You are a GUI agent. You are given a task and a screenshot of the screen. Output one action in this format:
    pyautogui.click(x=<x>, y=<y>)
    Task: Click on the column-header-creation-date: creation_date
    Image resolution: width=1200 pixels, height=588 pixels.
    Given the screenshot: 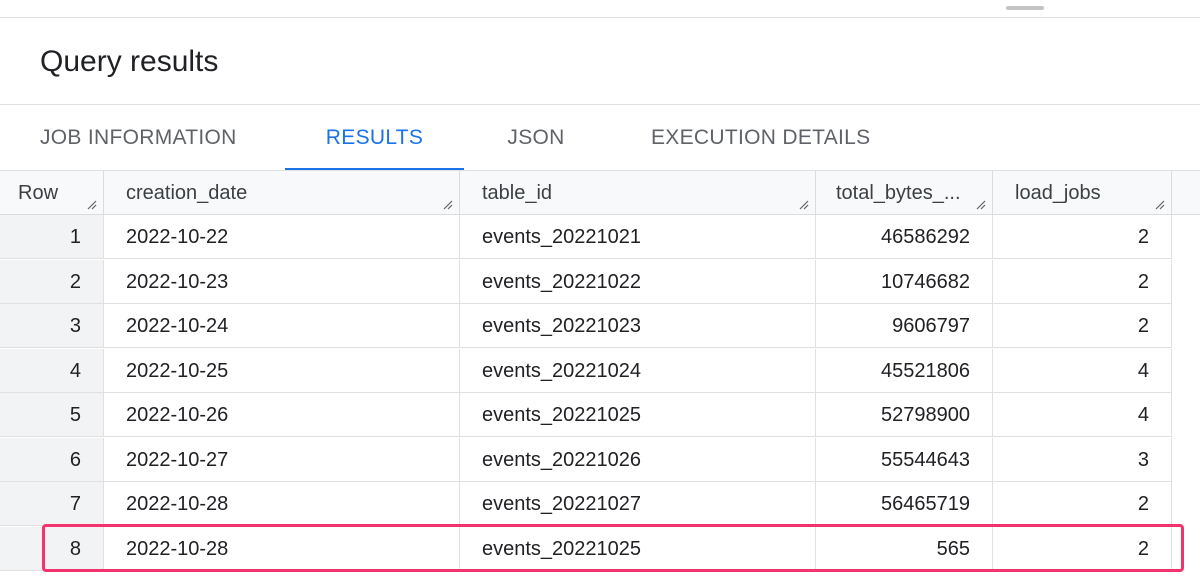 What is the action you would take?
    pyautogui.click(x=282, y=193)
    